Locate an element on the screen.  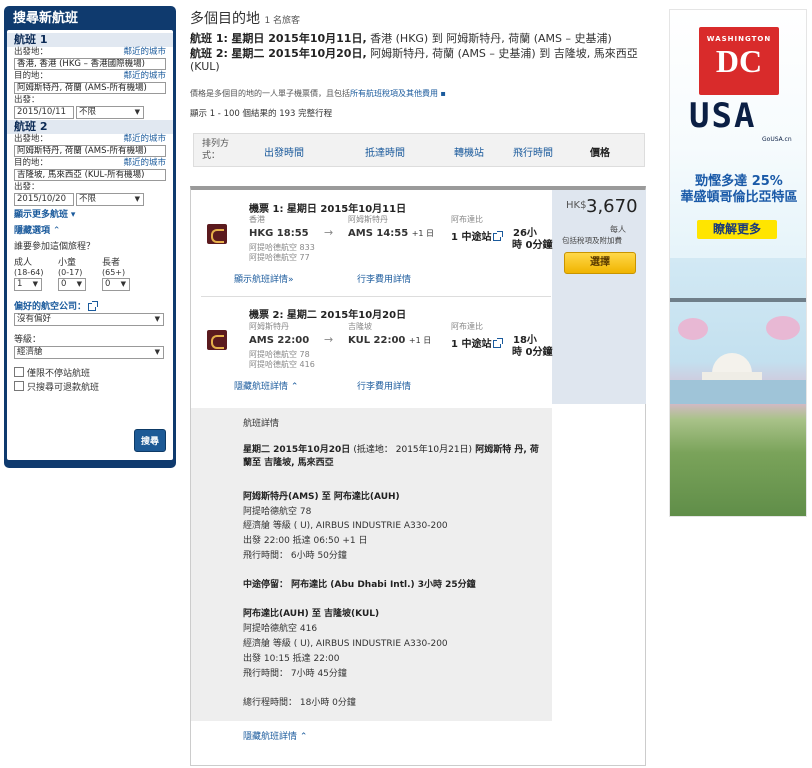
seg1-duration: 飛行時間： 6小時 50分鐘 is located at coordinates (295, 556).